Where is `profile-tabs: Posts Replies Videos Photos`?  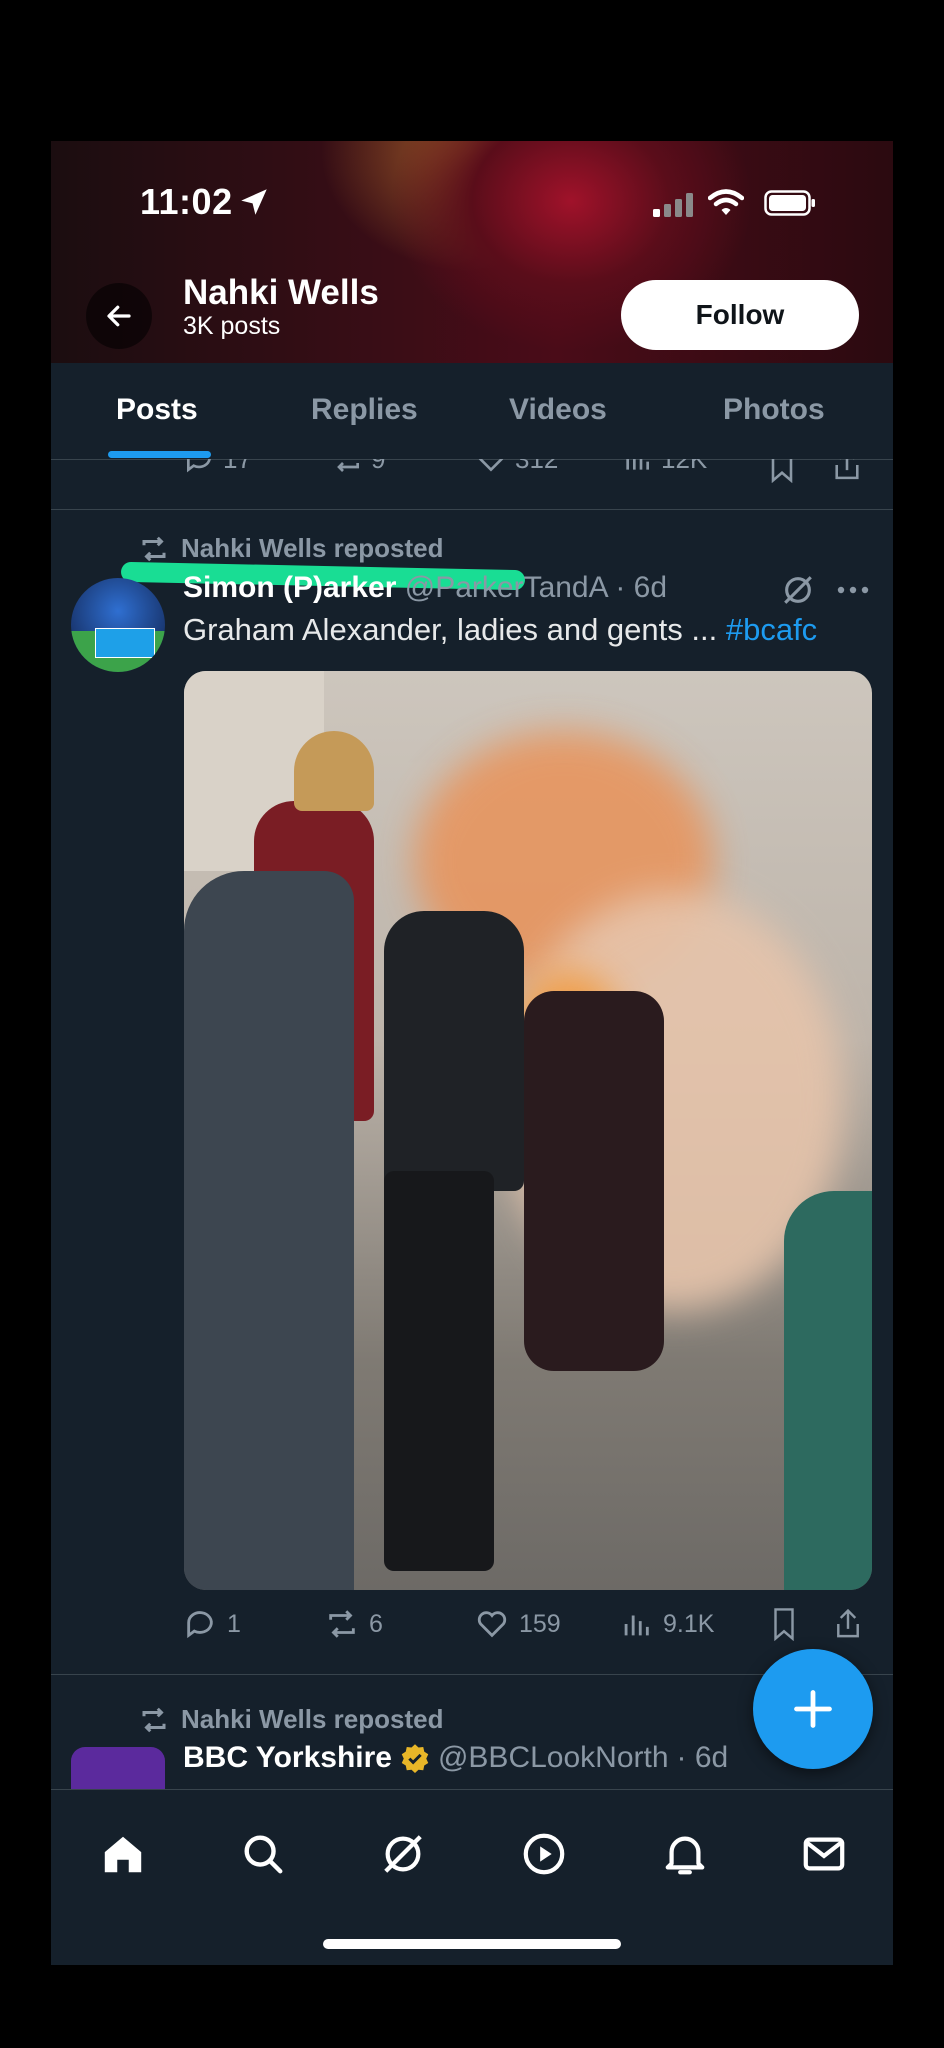
profile-tabs: Posts Replies Videos Photos is located at coordinates (472, 411).